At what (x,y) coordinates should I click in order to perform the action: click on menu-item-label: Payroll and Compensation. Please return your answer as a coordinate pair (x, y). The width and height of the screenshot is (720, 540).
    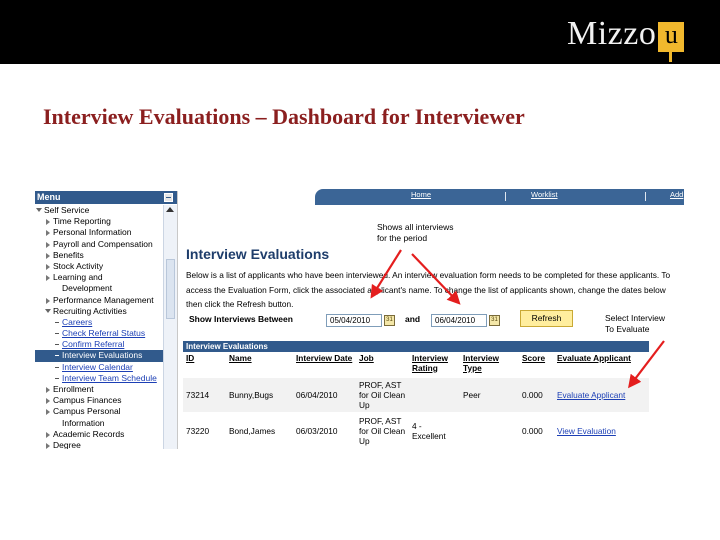
    Looking at the image, I should click on (103, 243).